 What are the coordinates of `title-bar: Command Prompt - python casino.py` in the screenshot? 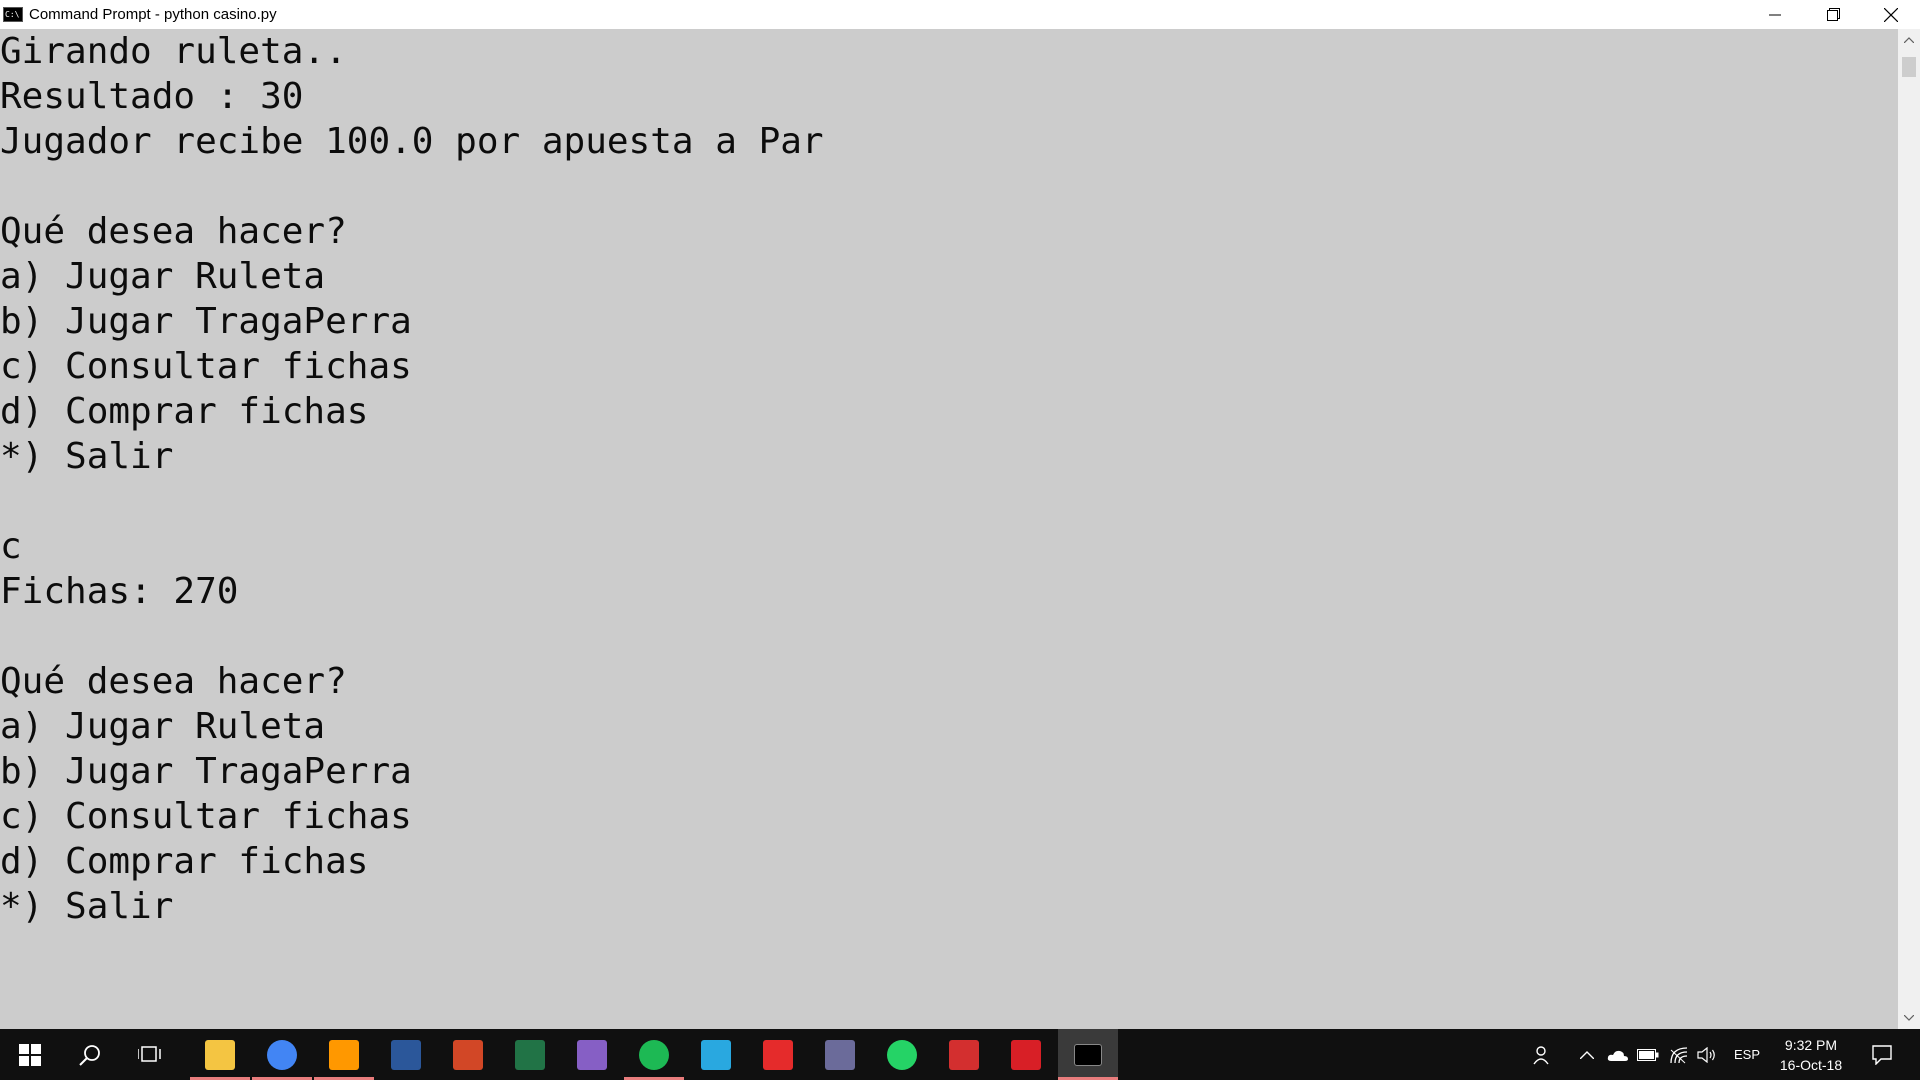 It's located at (960, 14).